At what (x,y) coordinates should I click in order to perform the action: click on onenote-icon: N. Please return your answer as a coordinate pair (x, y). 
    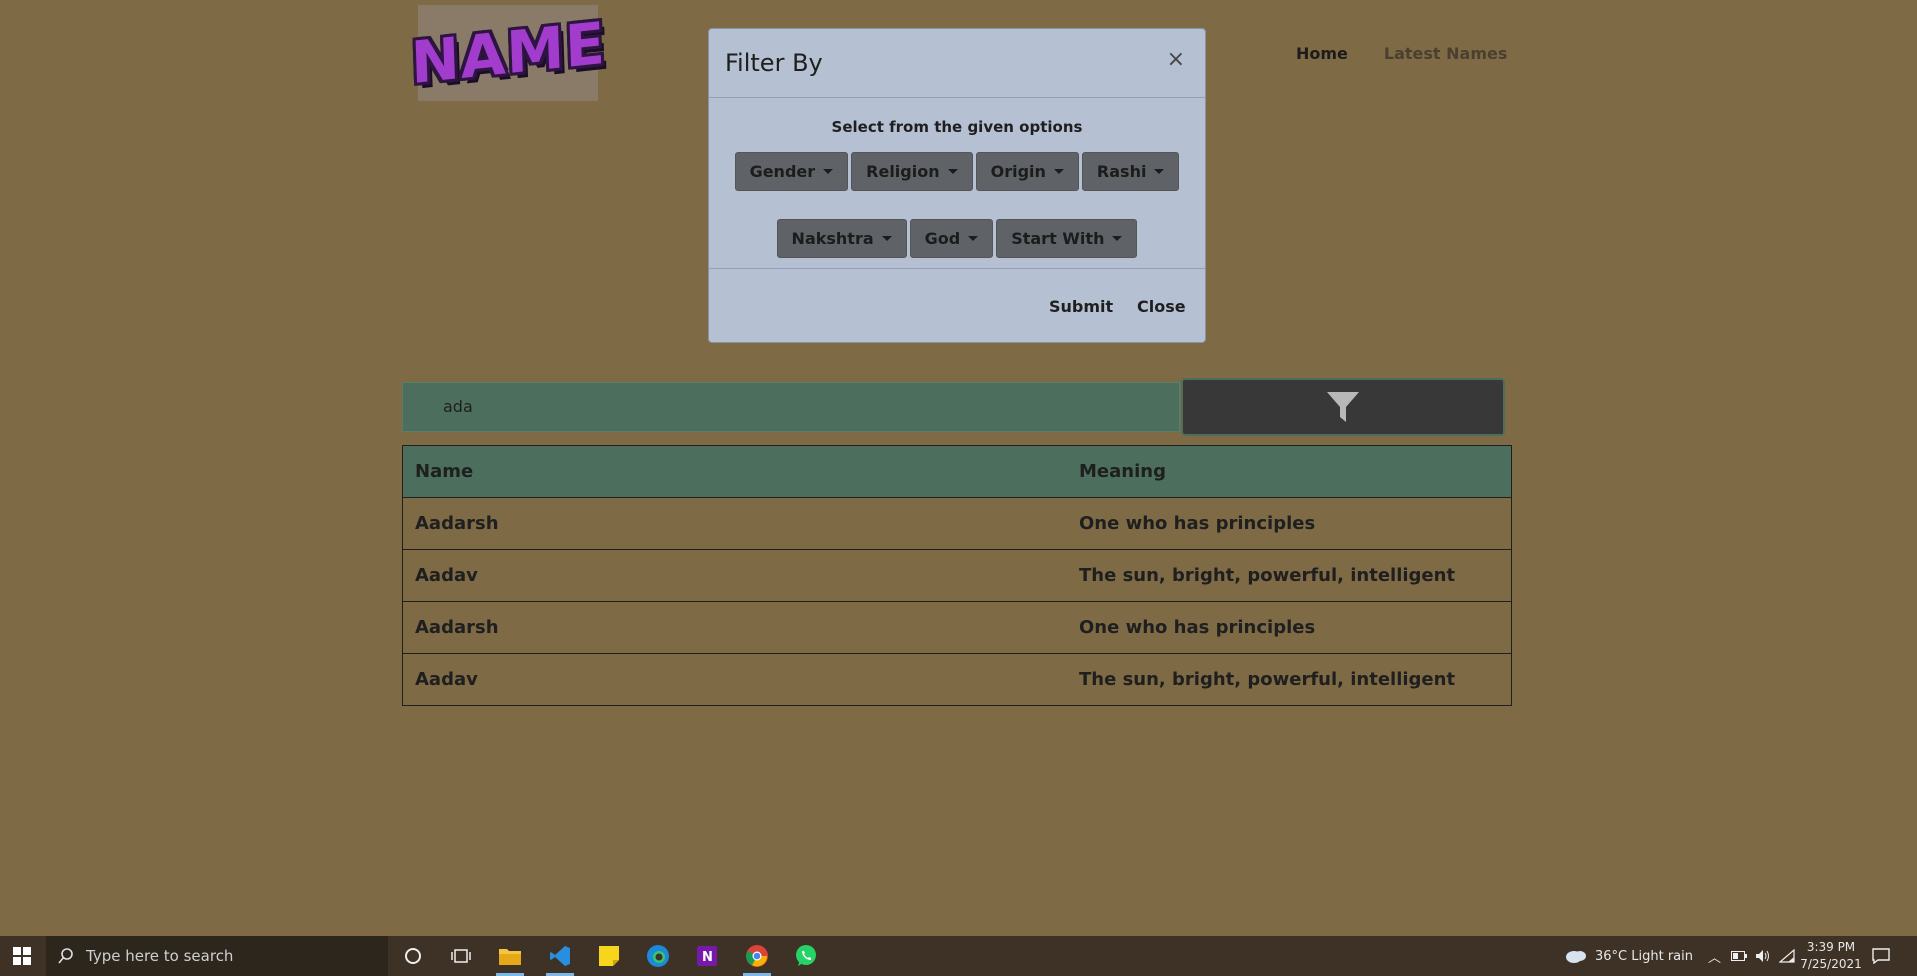
    Looking at the image, I should click on (707, 956).